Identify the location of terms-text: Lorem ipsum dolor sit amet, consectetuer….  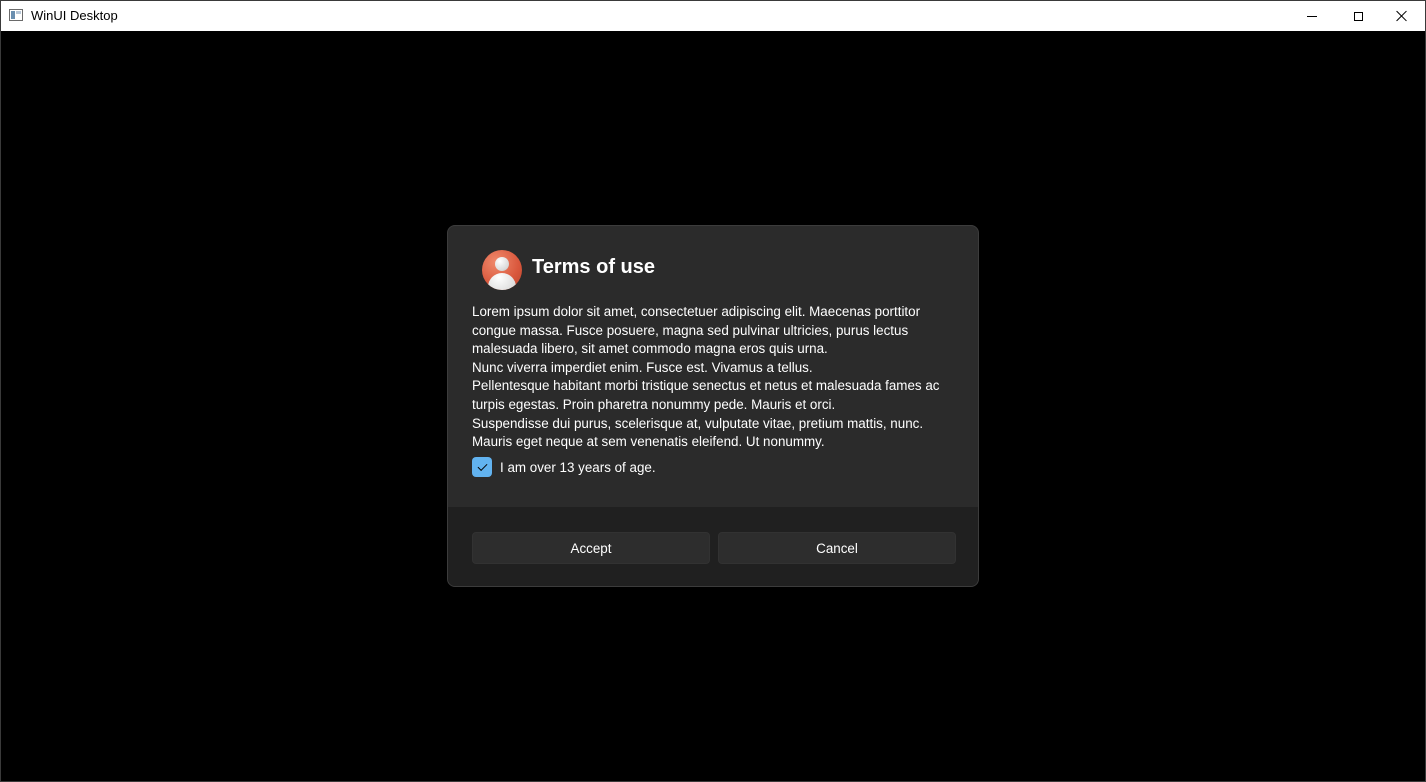
(717, 377).